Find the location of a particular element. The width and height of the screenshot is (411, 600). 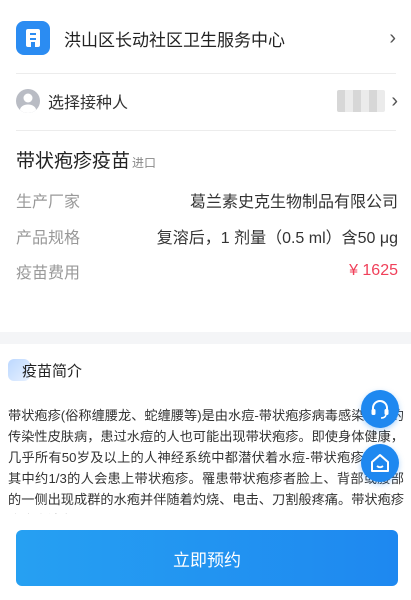

vaccine-title: 带状疱疹疫苗 进口 is located at coordinates (86, 159).